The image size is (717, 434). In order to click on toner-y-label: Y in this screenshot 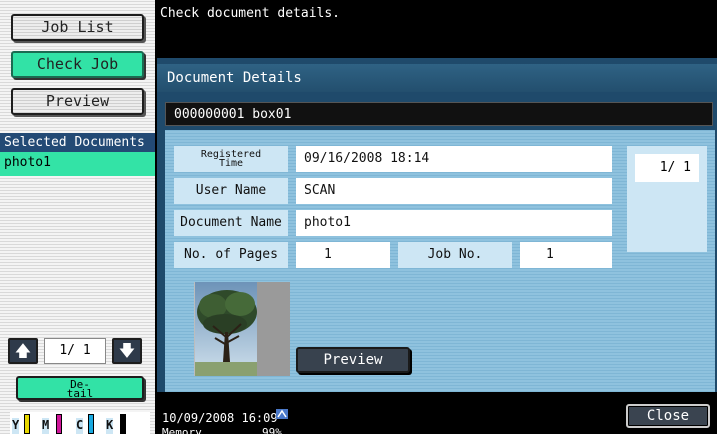, I will do `click(16, 426)`.